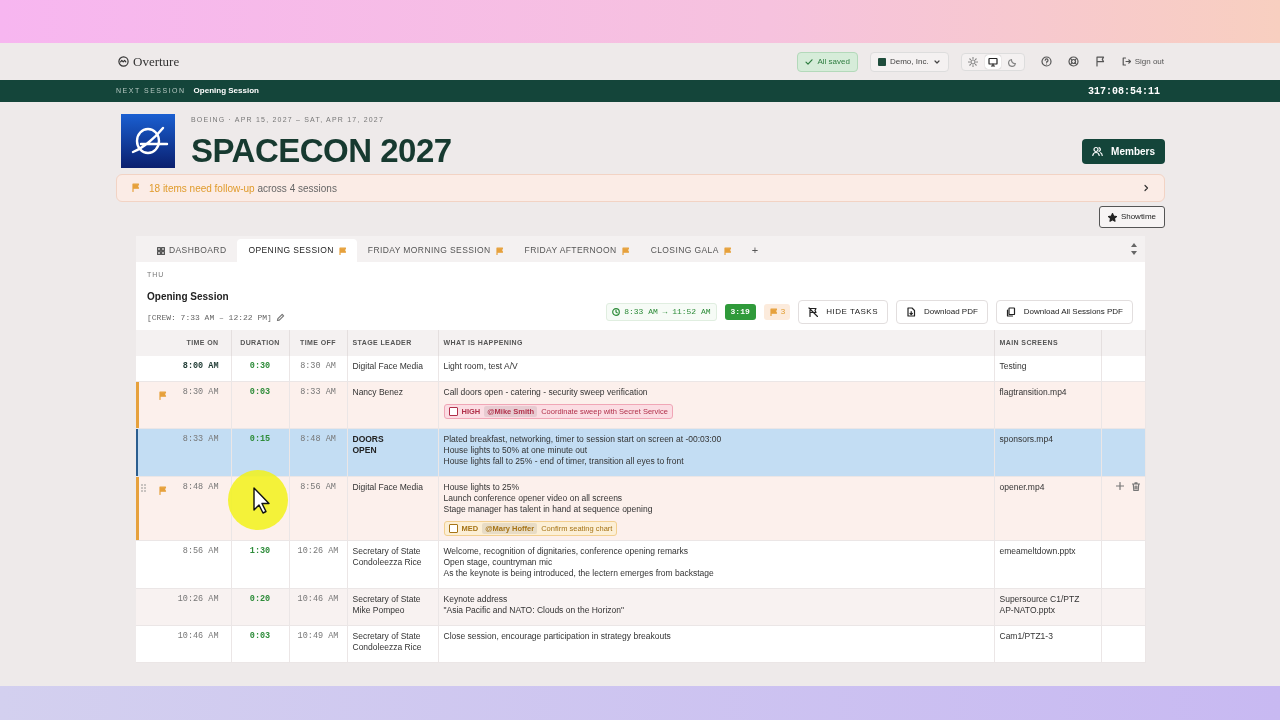 The width and height of the screenshot is (1280, 720). Describe the element at coordinates (911, 311) in the screenshot. I see `file-download-icon` at that location.